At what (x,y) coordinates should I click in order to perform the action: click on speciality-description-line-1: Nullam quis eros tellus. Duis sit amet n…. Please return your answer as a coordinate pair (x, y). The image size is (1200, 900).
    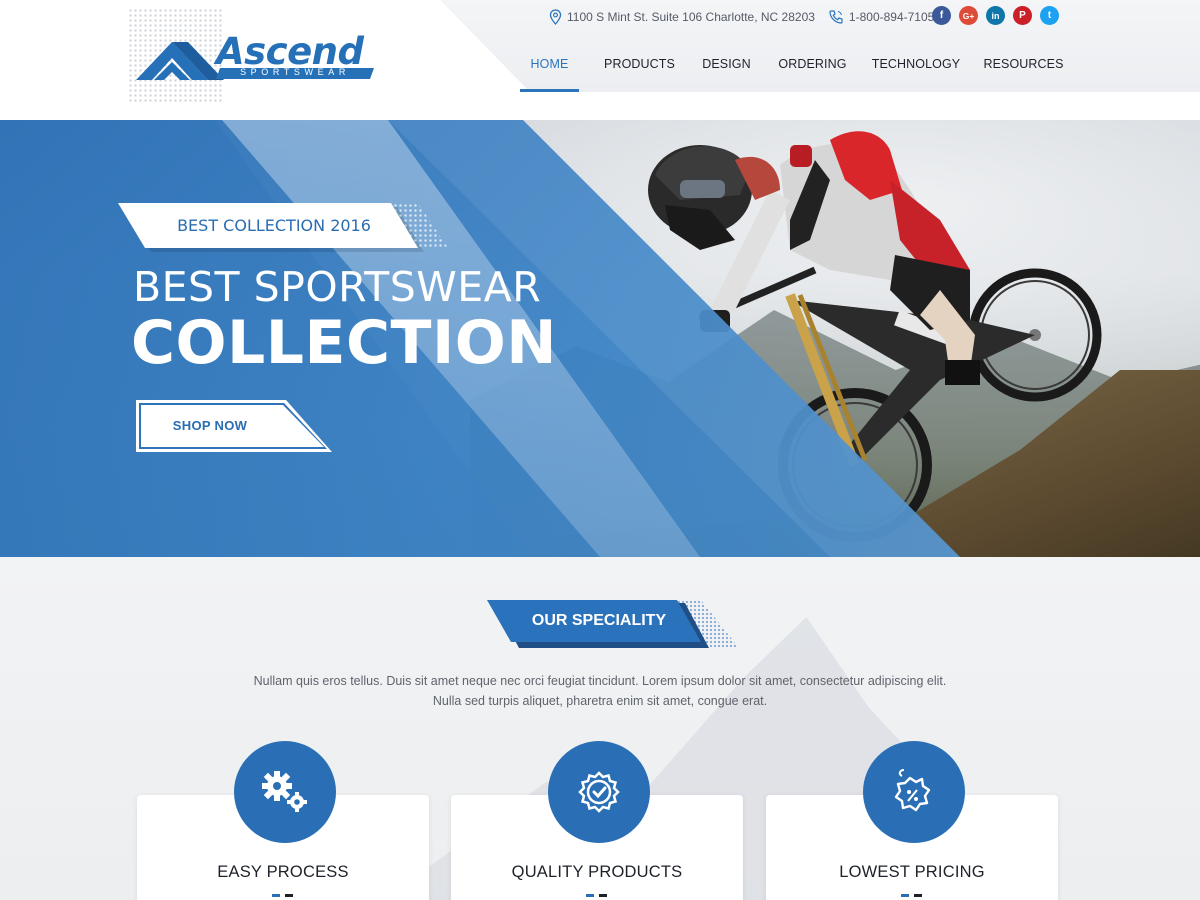
    Looking at the image, I should click on (600, 681).